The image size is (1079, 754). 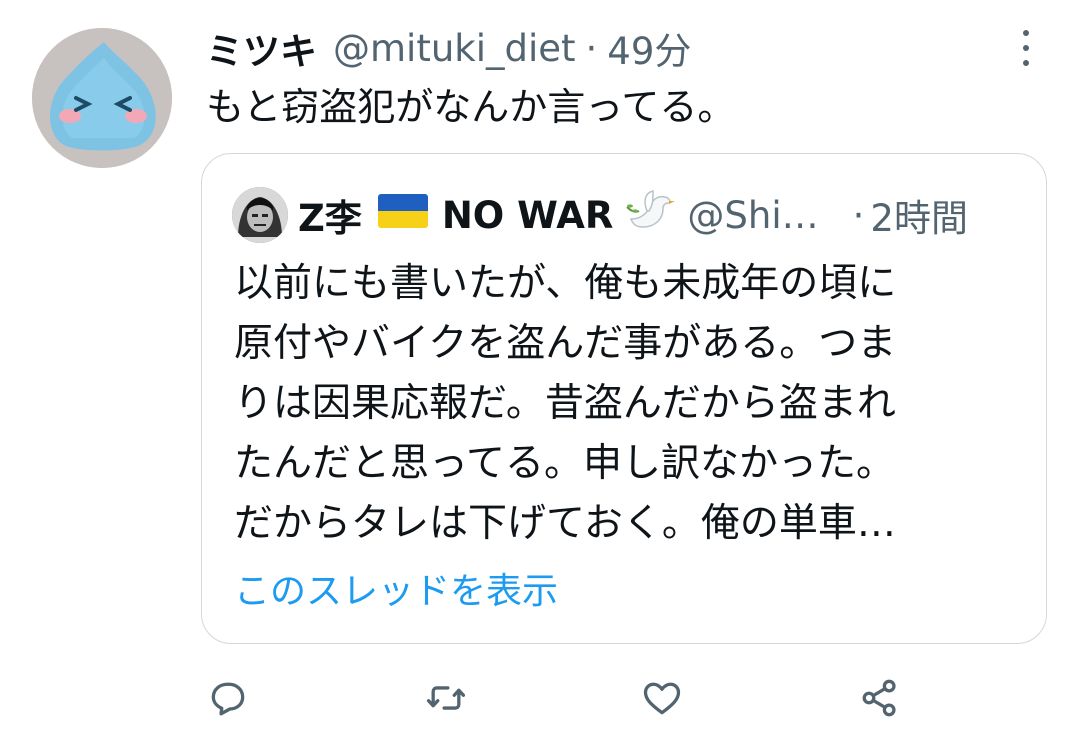 What do you see at coordinates (471, 107) in the screenshot?
I see `tweet-text: もと窃盗犯がなんか言ってる。` at bounding box center [471, 107].